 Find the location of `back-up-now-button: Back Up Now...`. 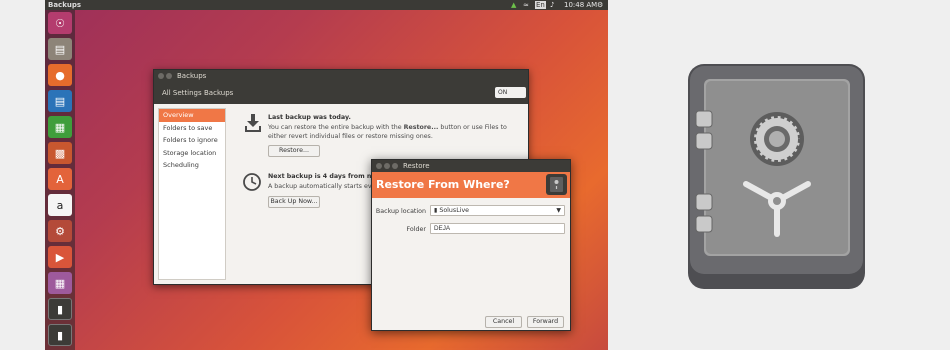

back-up-now-button: Back Up Now... is located at coordinates (294, 202).